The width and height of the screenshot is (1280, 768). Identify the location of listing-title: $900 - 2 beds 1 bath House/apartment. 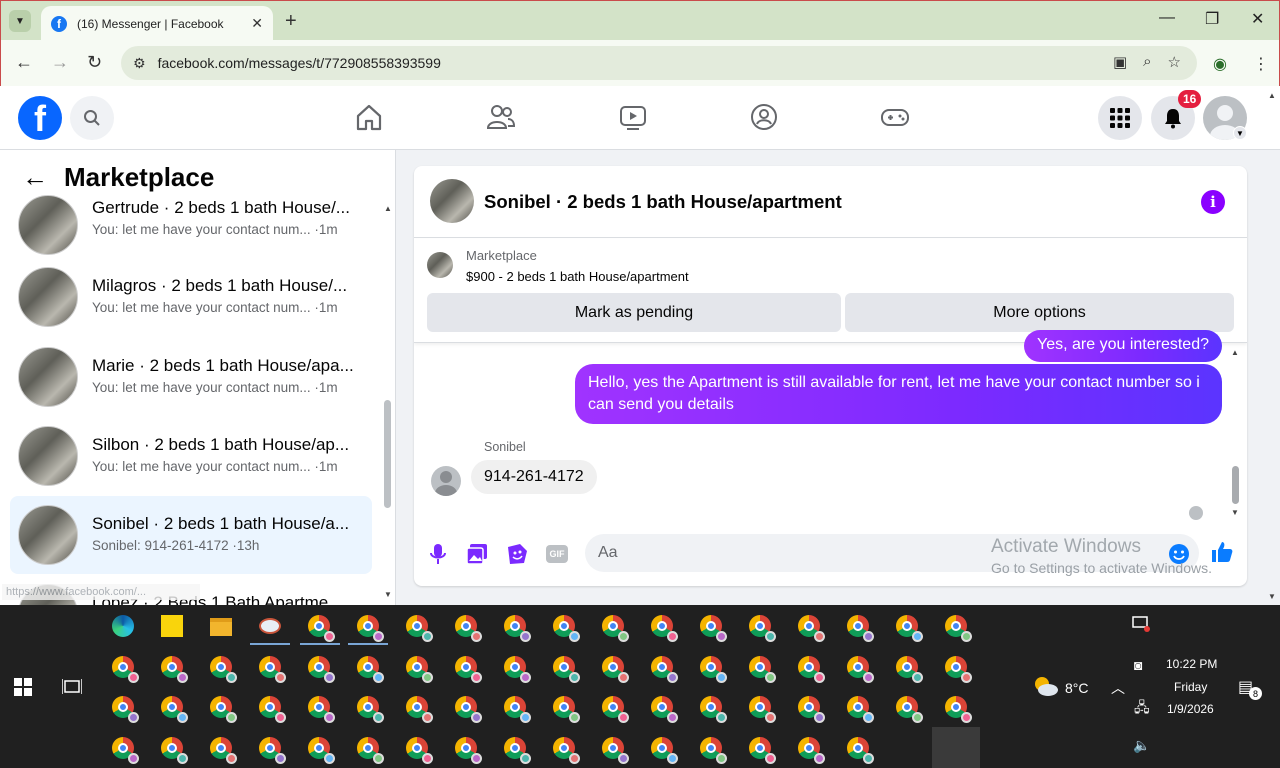
(577, 276).